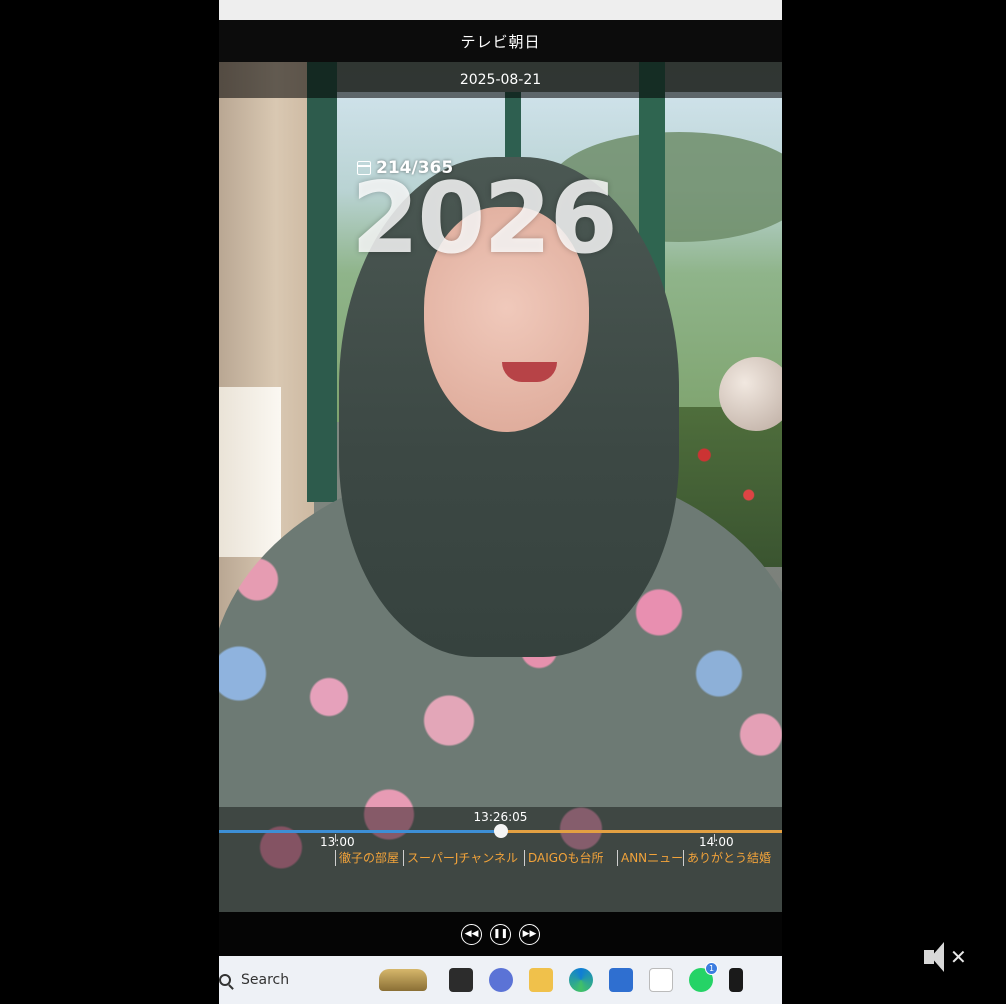 The height and width of the screenshot is (1004, 1006). Describe the element at coordinates (711, 968) in the screenshot. I see `notification-badge: 1` at that location.